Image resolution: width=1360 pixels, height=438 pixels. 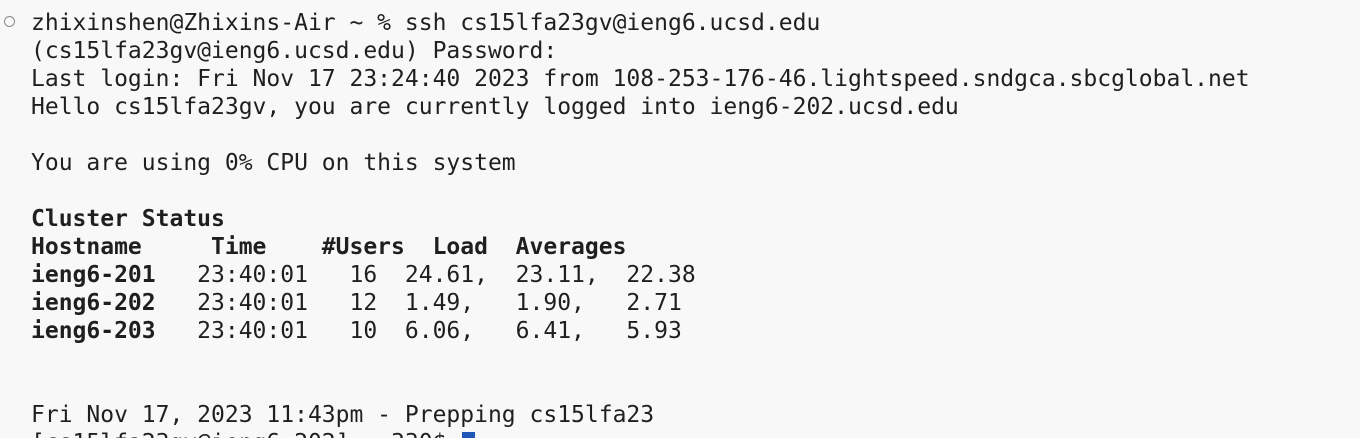 What do you see at coordinates (93, 303) in the screenshot?
I see `cluster-hostname: ieng6-202` at bounding box center [93, 303].